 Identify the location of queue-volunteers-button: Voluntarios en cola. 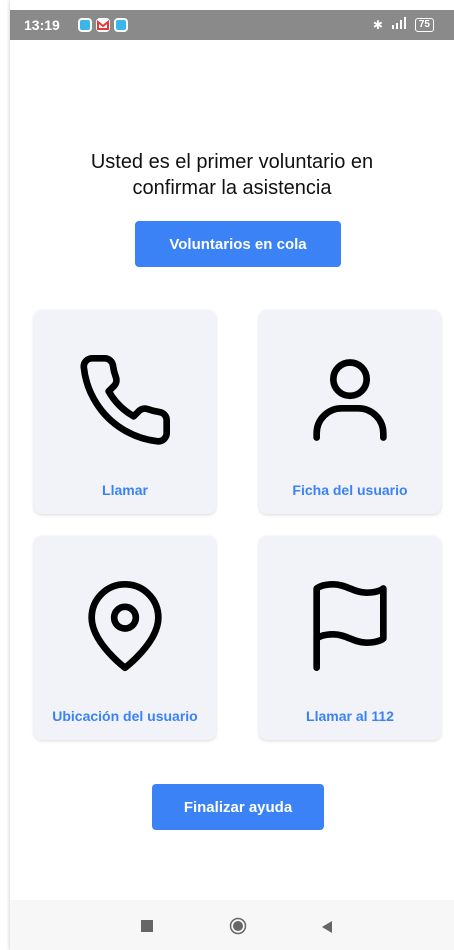
(238, 244).